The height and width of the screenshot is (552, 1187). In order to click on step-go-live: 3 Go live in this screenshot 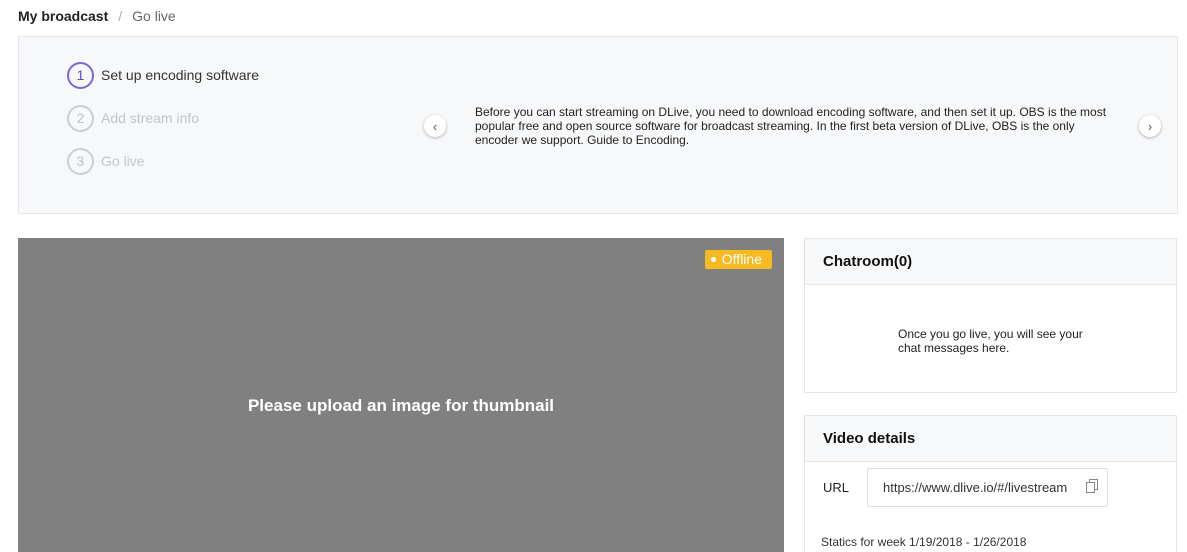, I will do `click(163, 161)`.